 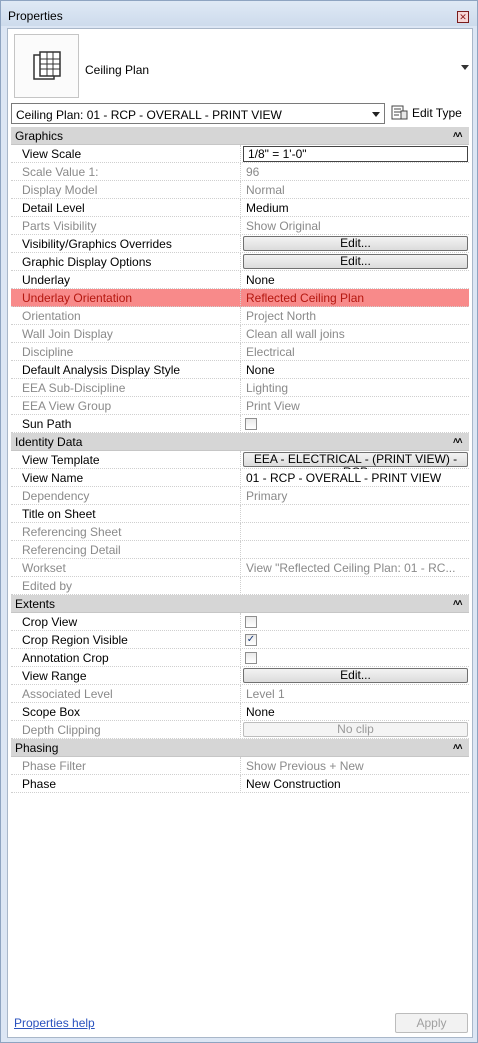 I want to click on property-row: Phase Filter Show Previous + New, so click(x=240, y=766).